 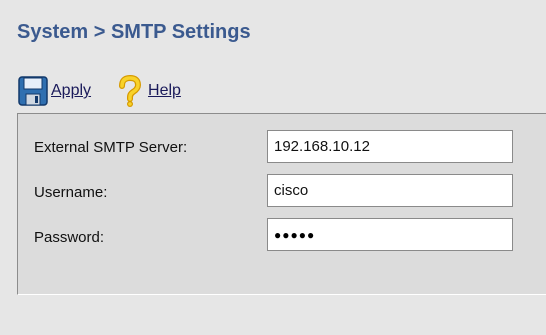 I want to click on smtp-server-input, so click(x=390, y=146).